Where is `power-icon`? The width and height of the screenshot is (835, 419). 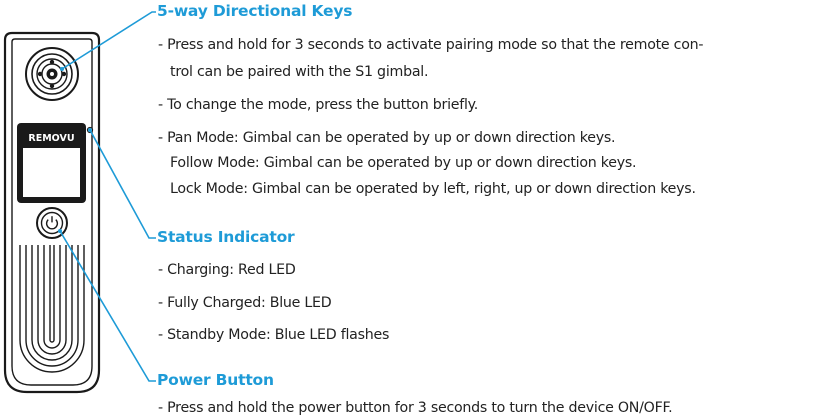
power-icon is located at coordinates (52, 223).